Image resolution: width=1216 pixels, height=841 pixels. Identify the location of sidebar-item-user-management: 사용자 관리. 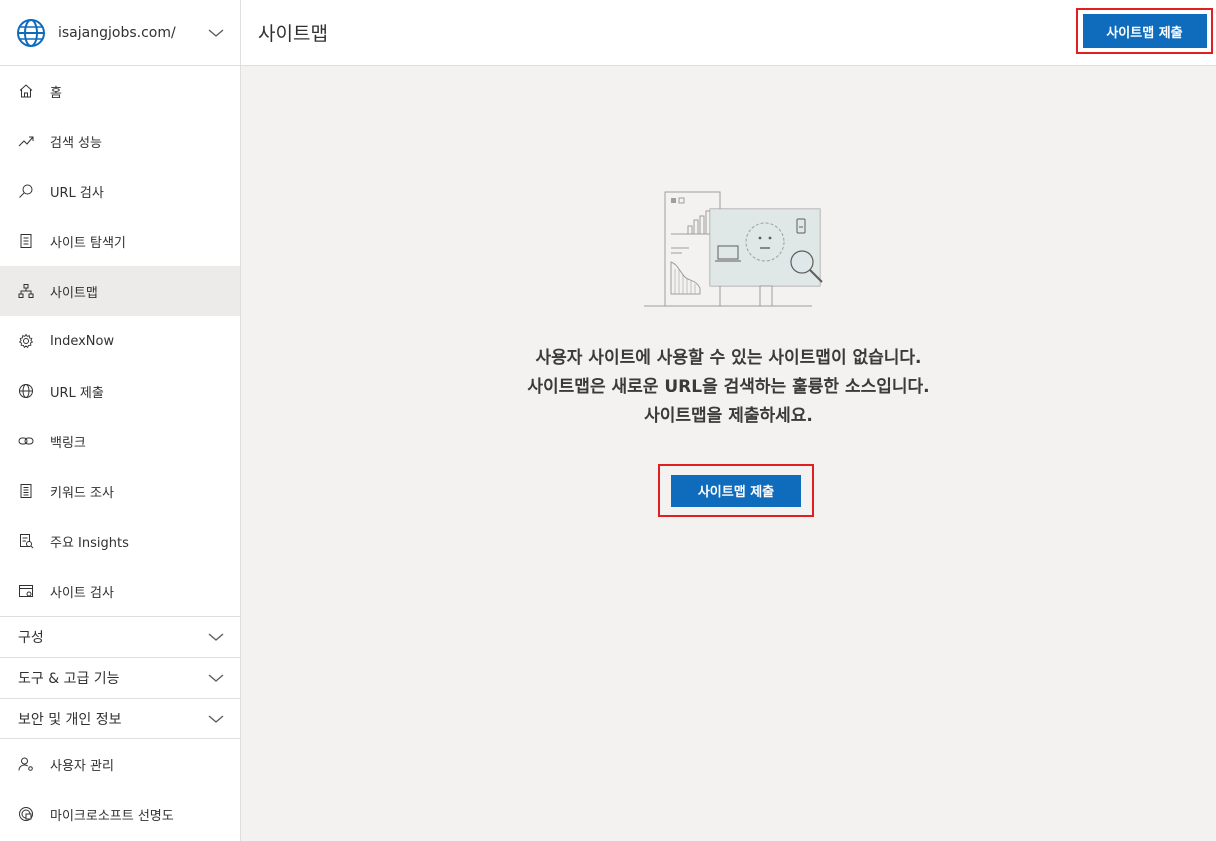
(120, 764).